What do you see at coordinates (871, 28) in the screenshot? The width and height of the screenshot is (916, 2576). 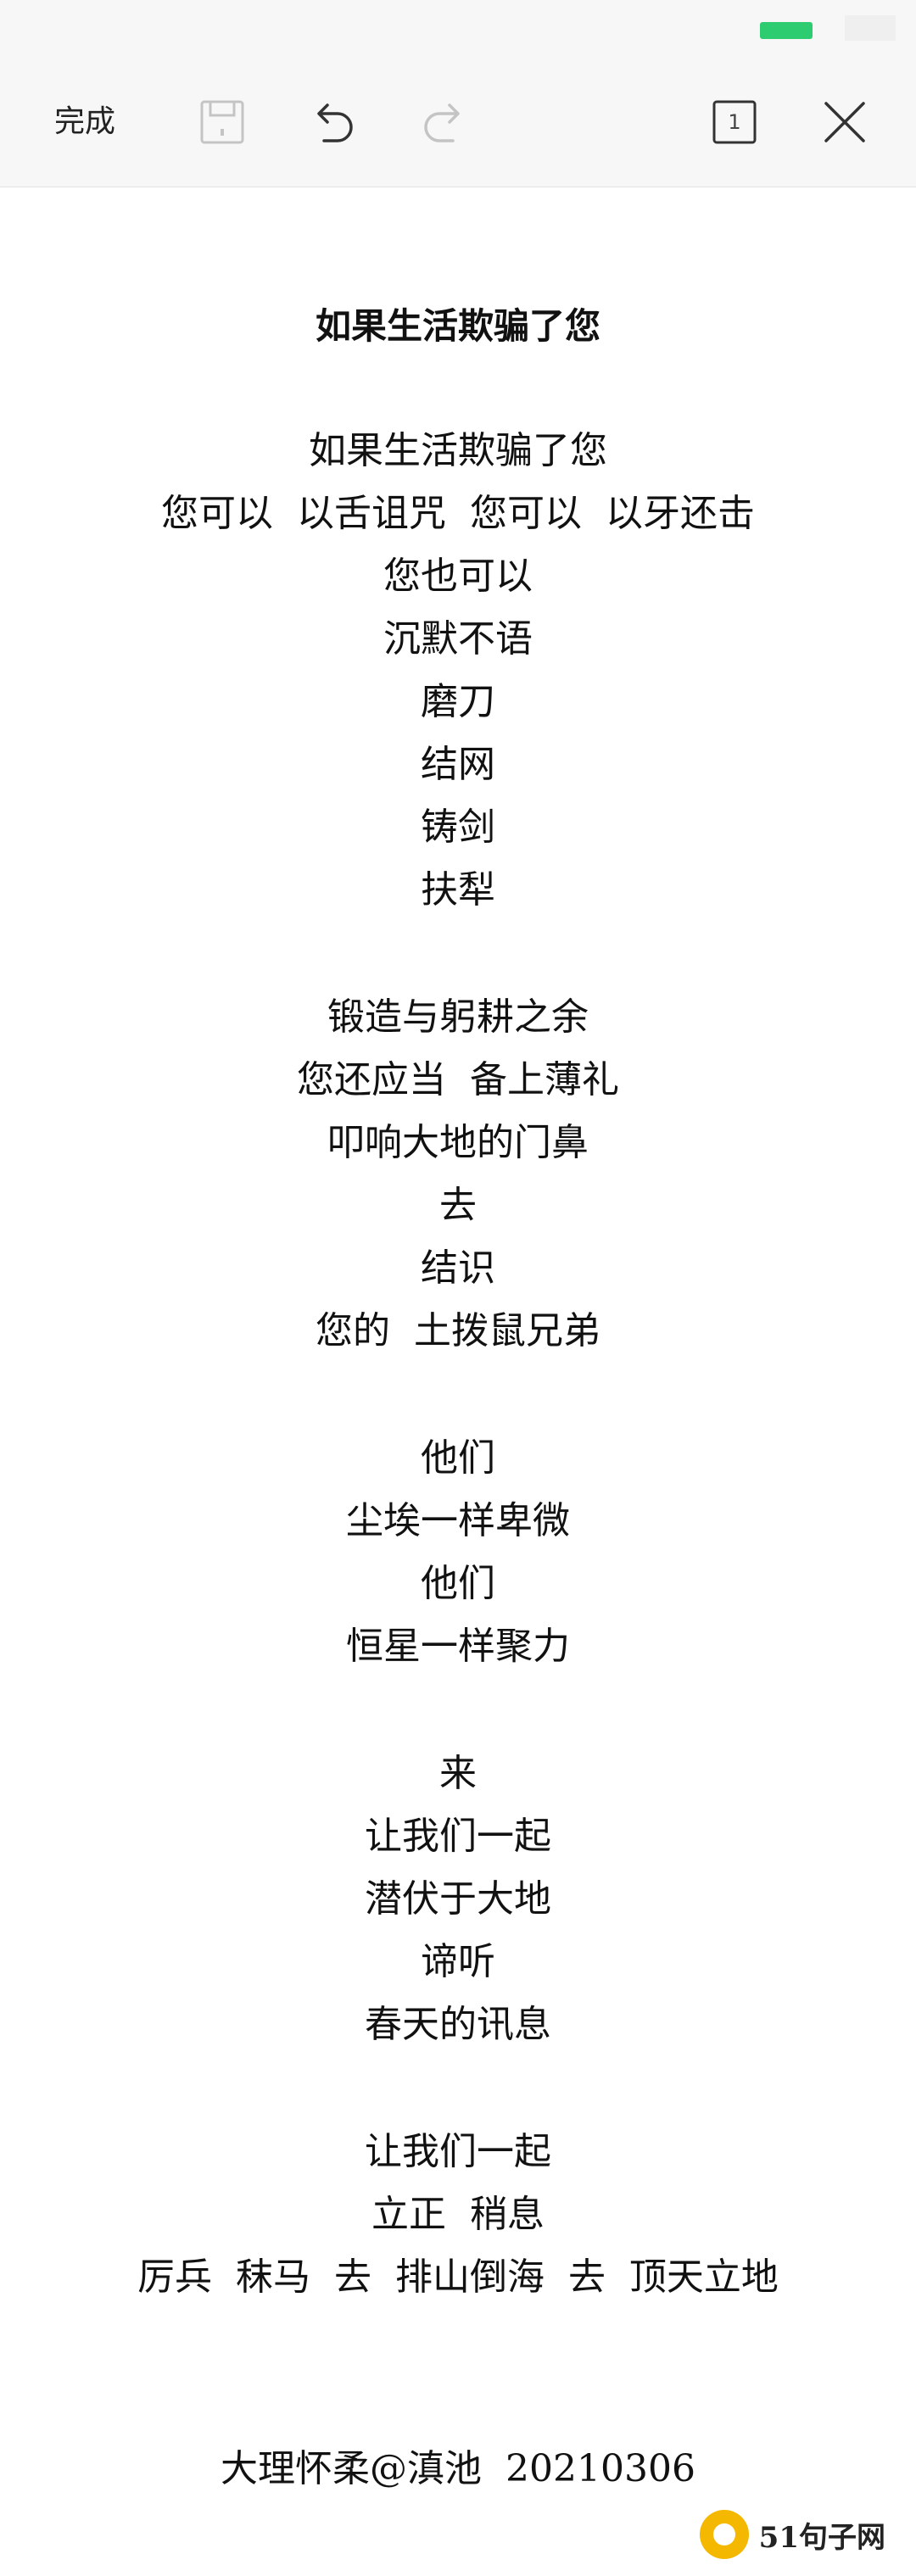 I see `status-indicator` at bounding box center [871, 28].